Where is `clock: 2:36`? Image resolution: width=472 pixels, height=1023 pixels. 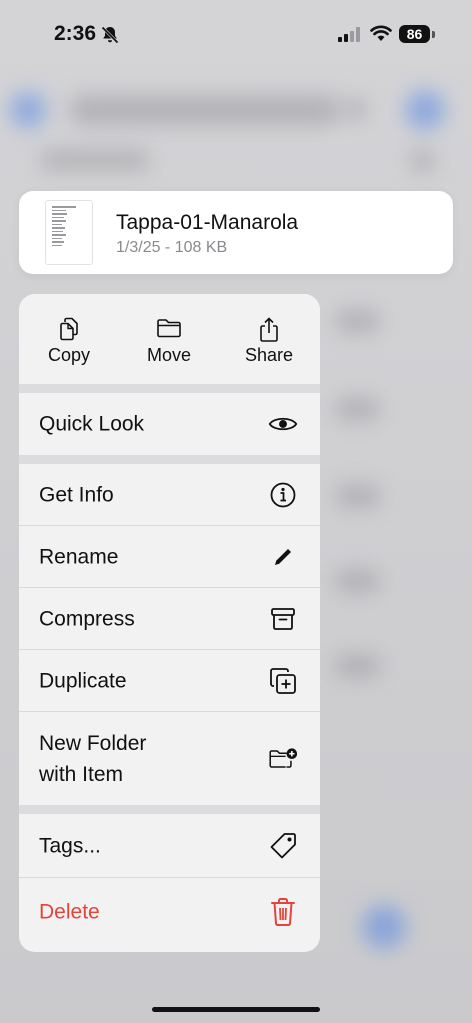 clock: 2:36 is located at coordinates (75, 33).